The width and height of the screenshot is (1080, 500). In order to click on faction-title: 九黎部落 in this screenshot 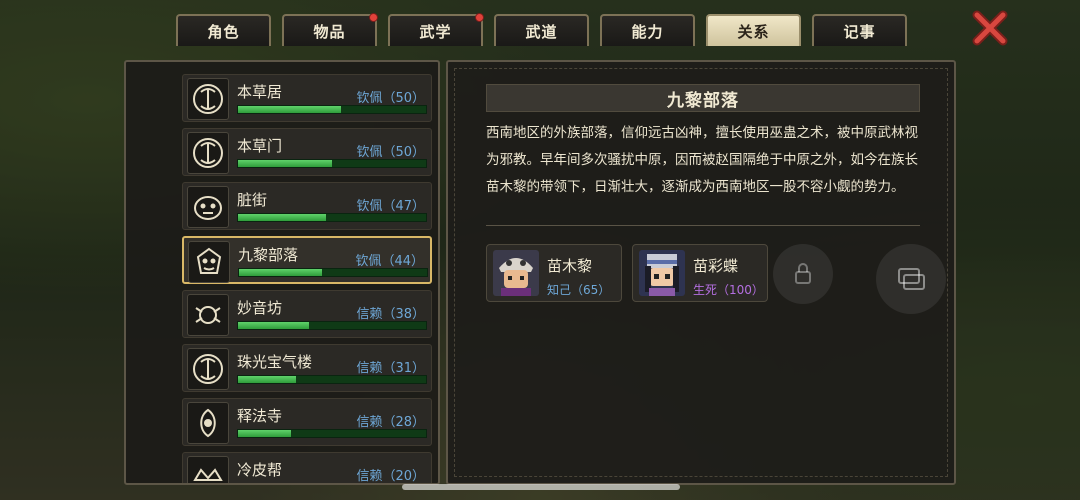, I will do `click(703, 98)`.